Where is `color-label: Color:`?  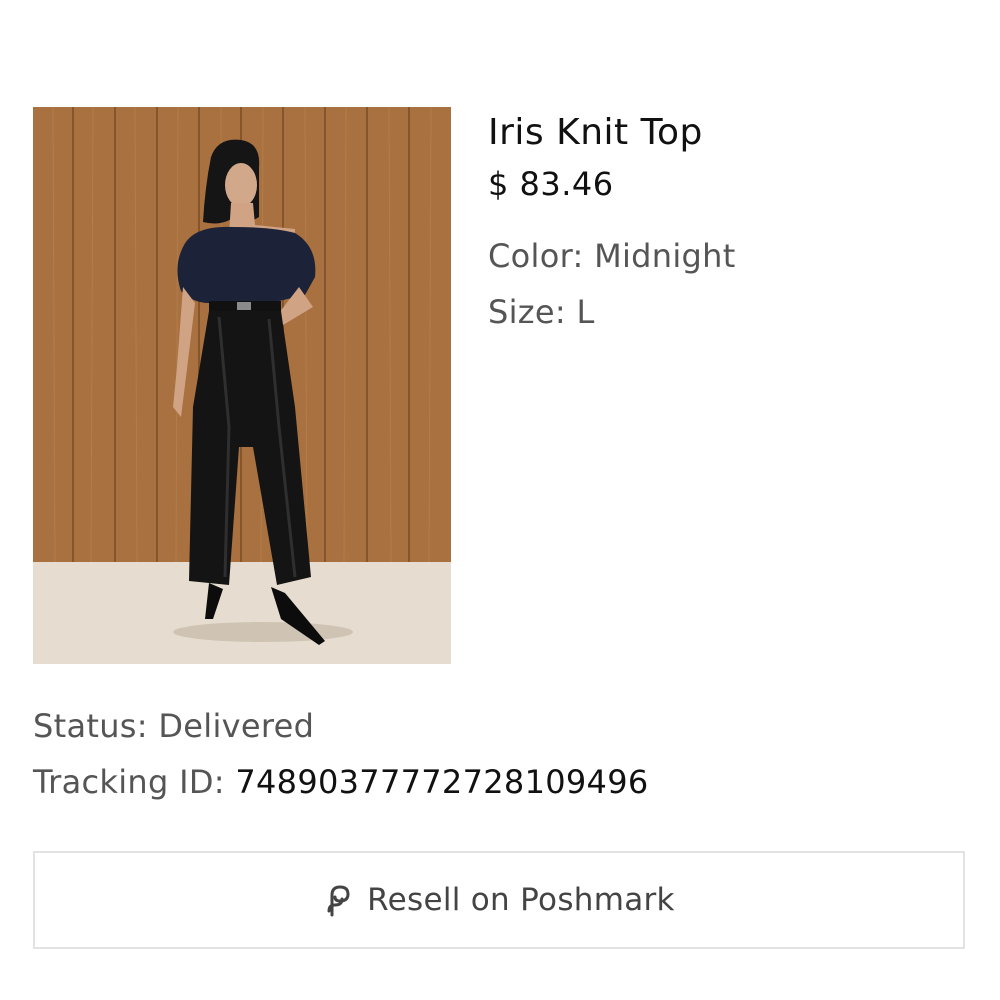 color-label: Color: is located at coordinates (536, 256).